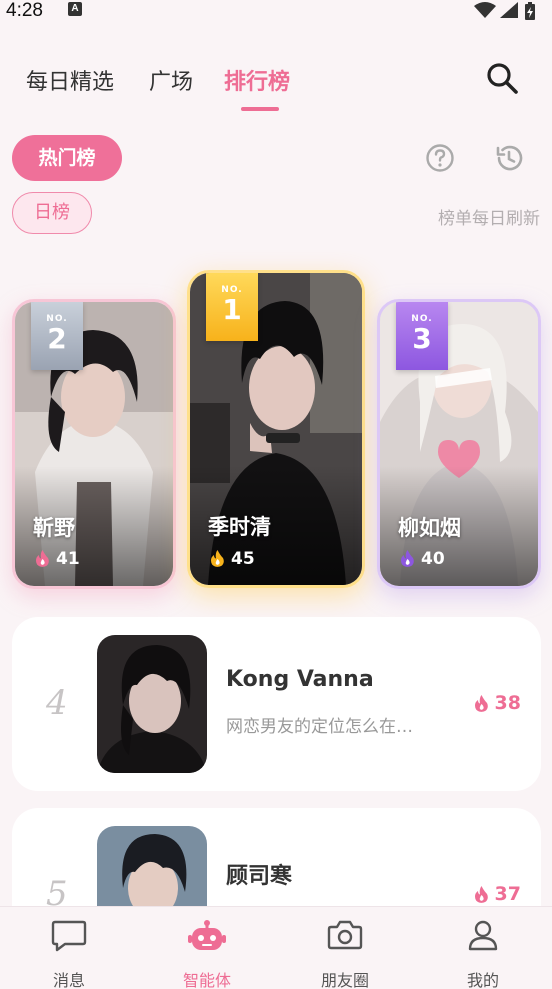  I want to click on nav-label: 朋友圈, so click(344, 980).